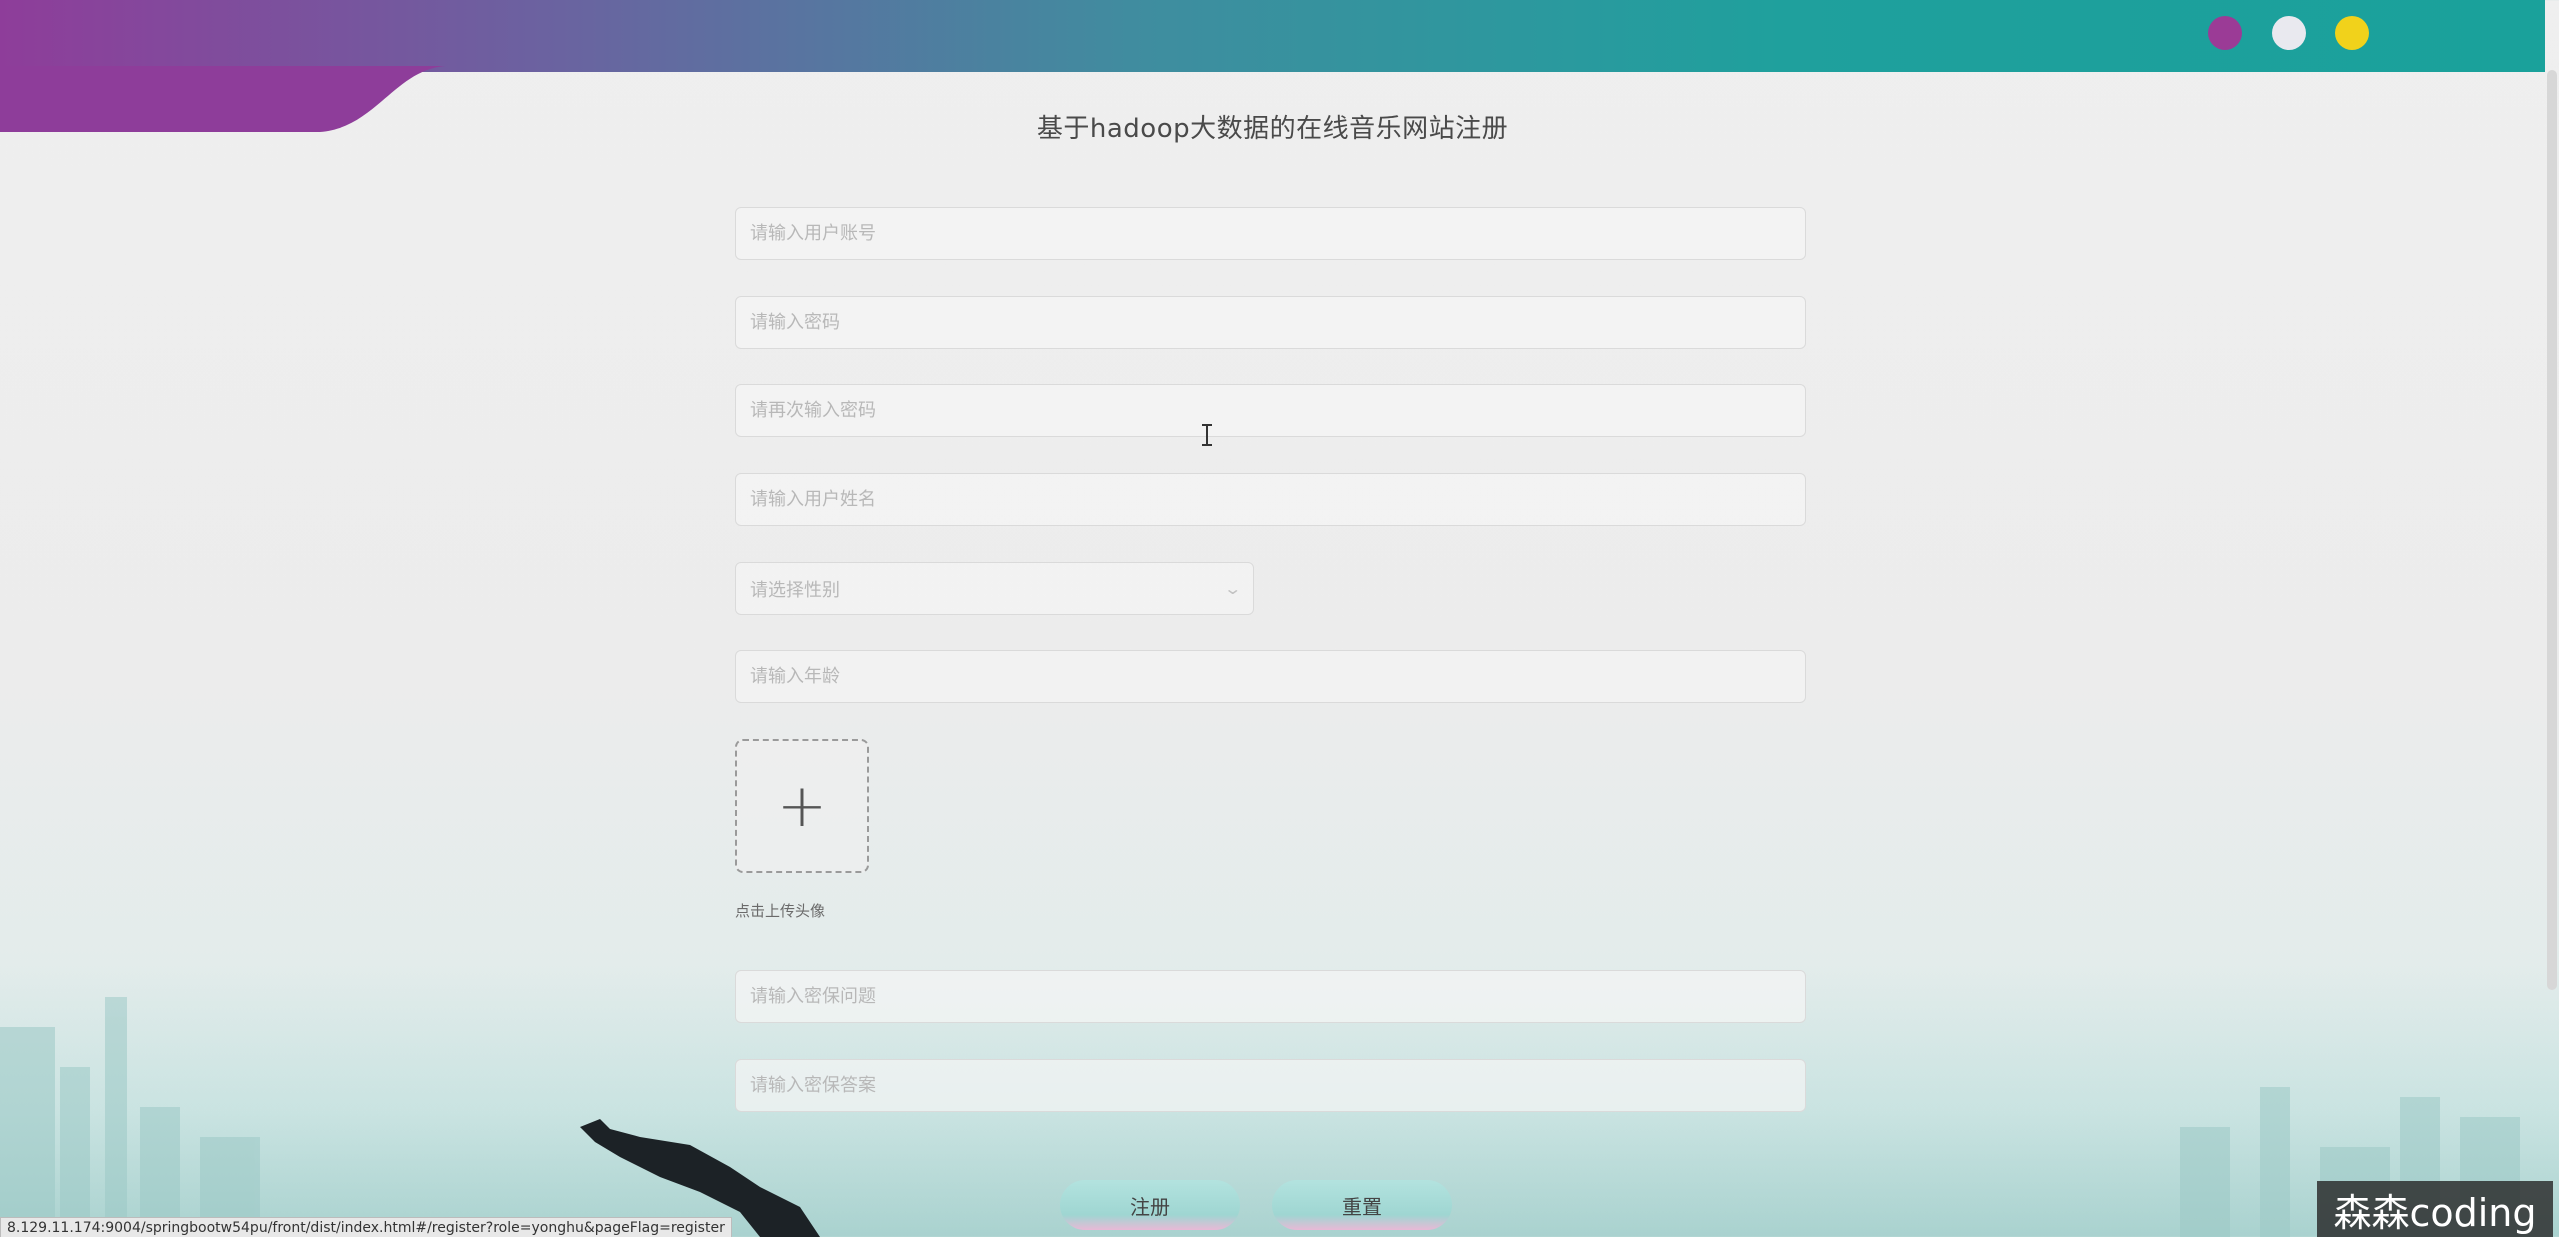  Describe the element at coordinates (1270, 322) in the screenshot. I see `password-input` at that location.